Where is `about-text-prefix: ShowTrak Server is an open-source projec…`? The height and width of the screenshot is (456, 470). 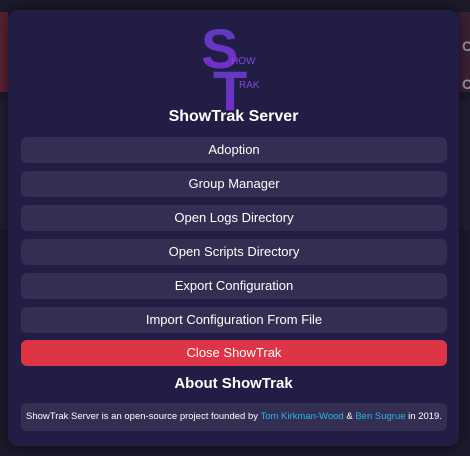 about-text-prefix: ShowTrak Server is an open-source projec… is located at coordinates (143, 416).